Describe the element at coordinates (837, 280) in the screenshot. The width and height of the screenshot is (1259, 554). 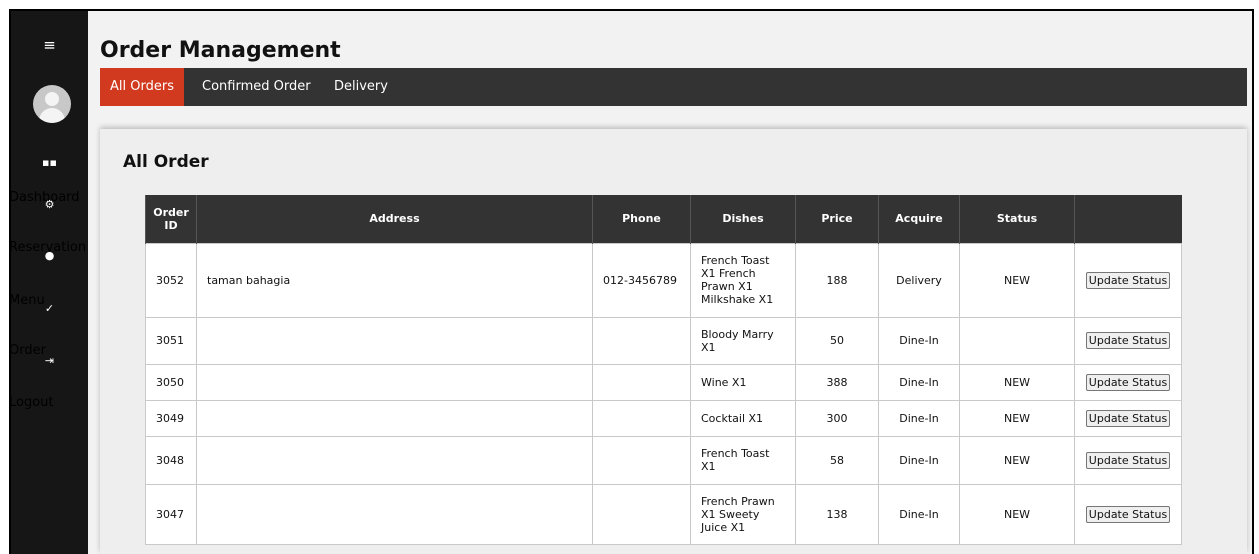
I see `cell-price: 188` at that location.